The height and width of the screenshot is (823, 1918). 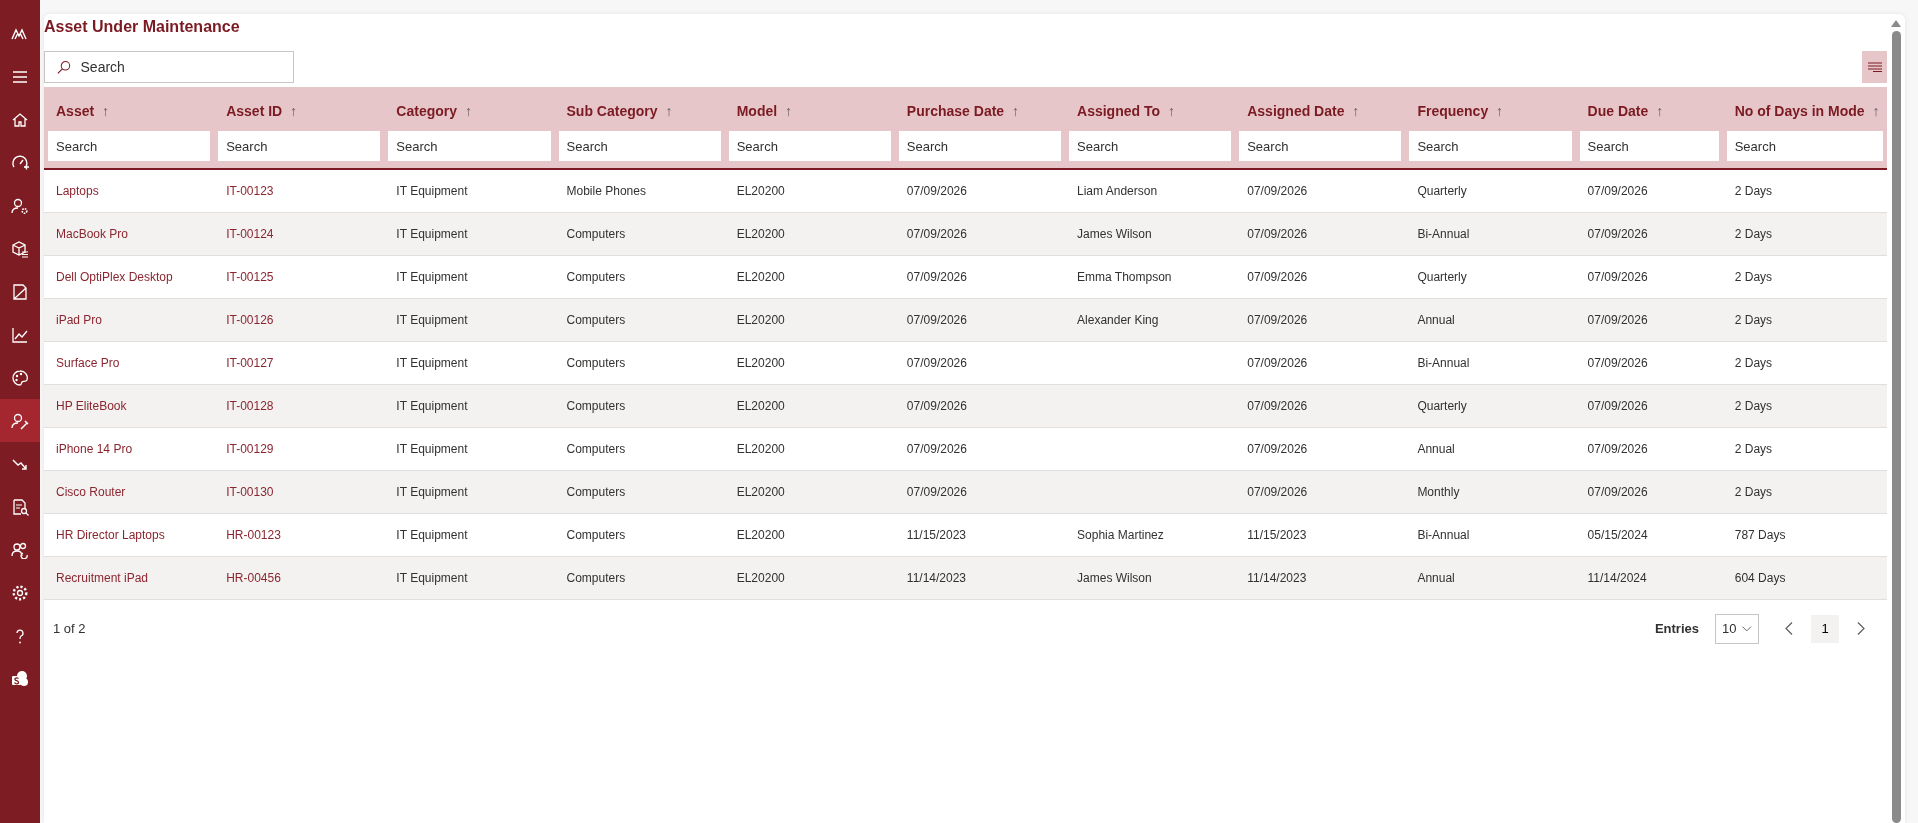 What do you see at coordinates (20, 205) in the screenshot?
I see `user-gear-icon` at bounding box center [20, 205].